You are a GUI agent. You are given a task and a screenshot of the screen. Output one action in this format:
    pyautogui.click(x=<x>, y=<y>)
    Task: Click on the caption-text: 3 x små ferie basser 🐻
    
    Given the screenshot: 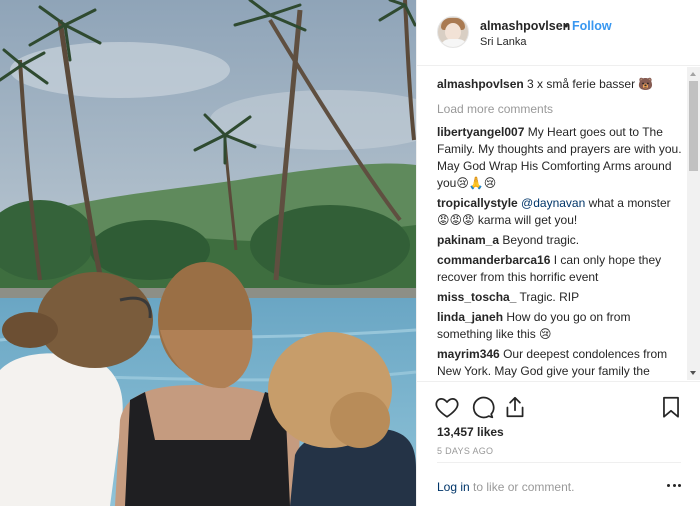 What is the action you would take?
    pyautogui.click(x=590, y=84)
    